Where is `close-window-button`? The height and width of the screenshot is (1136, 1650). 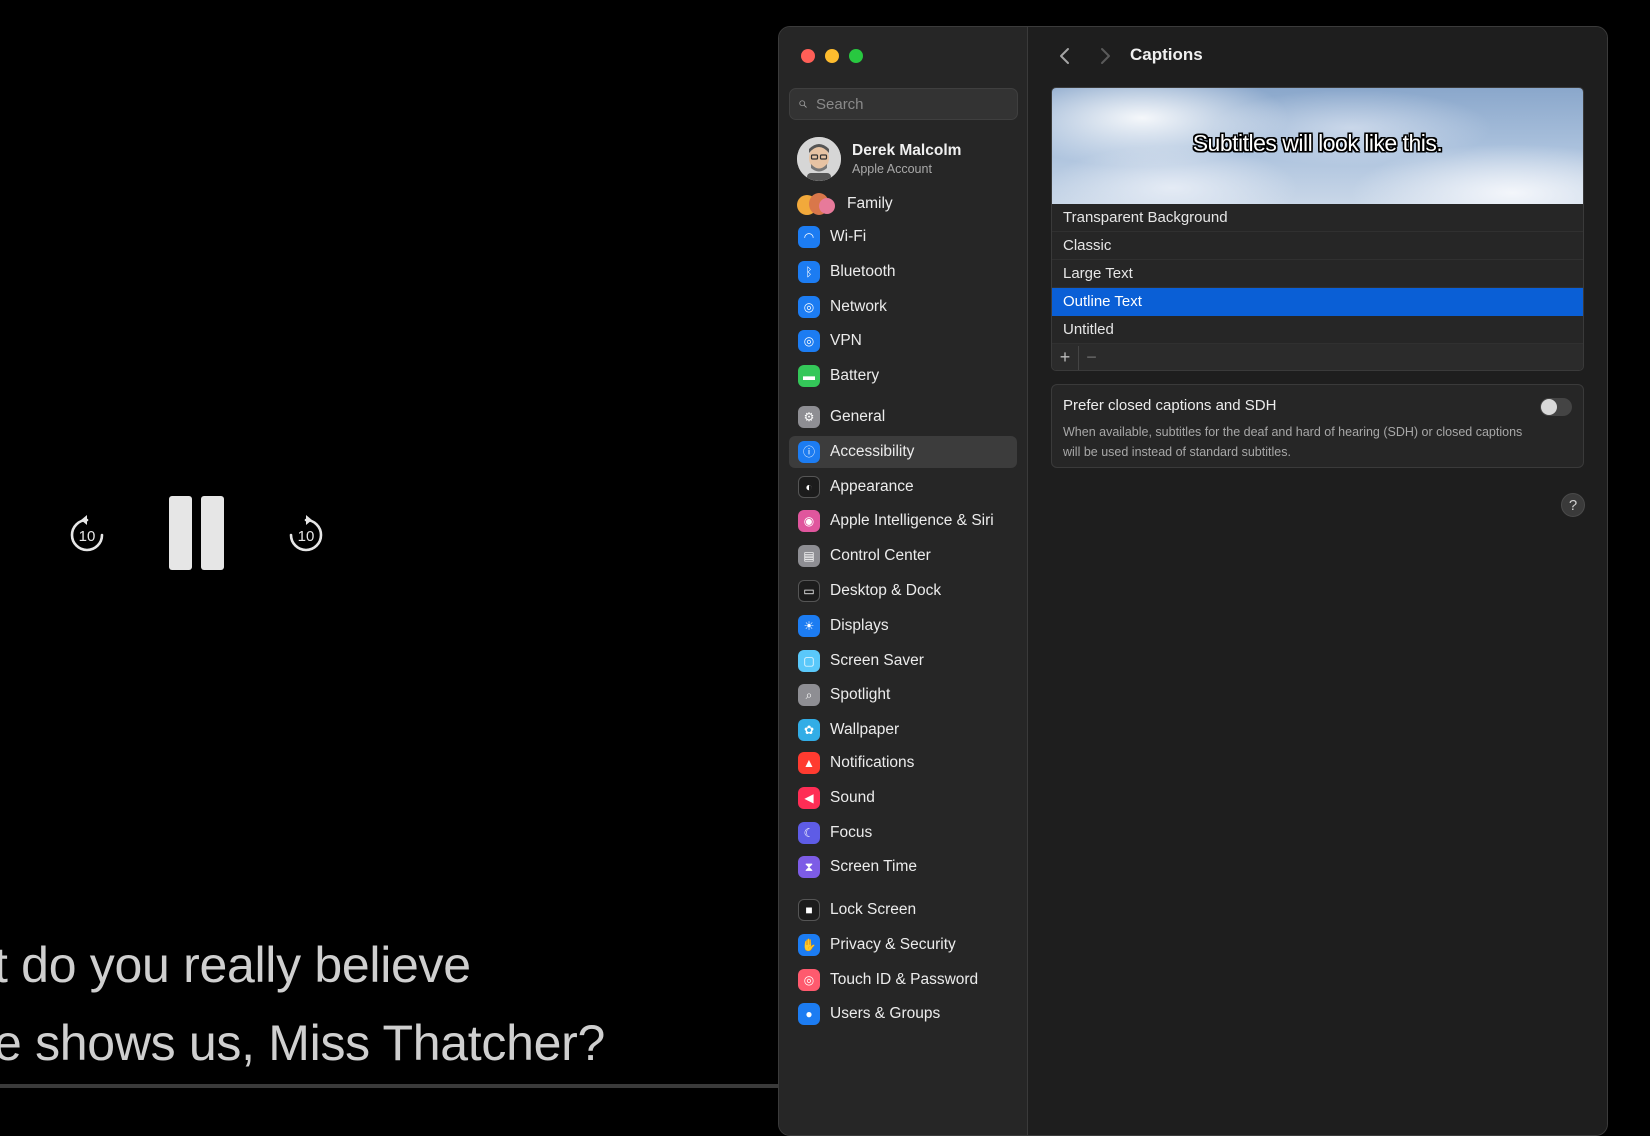
close-window-button is located at coordinates (808, 56).